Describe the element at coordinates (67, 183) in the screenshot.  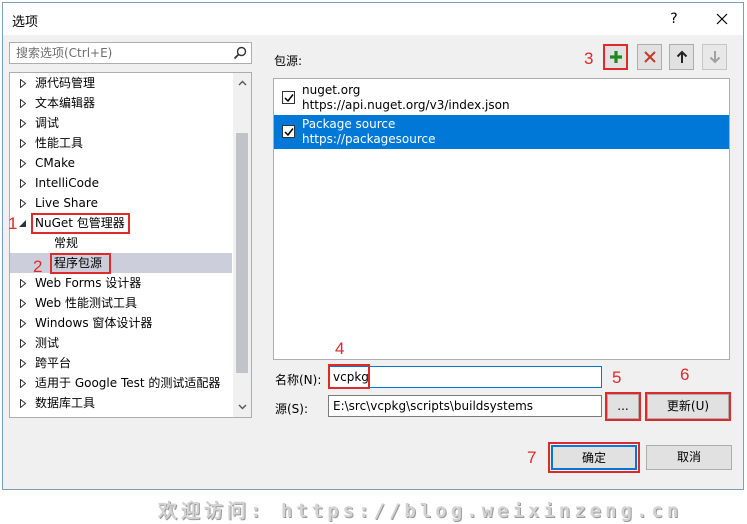
I see `tree-item-label: IntelliCode` at that location.